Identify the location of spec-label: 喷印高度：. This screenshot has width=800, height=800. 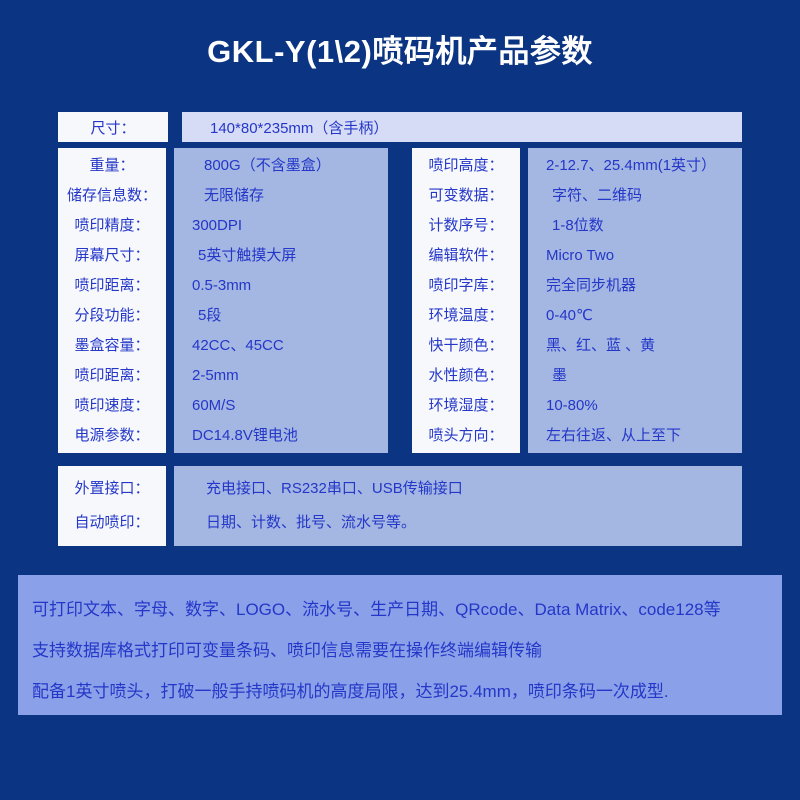
(466, 165).